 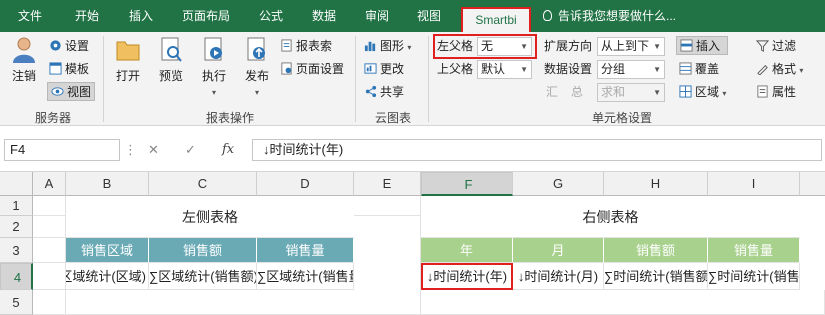 I want to click on left-header-cell: 销售额, so click(x=203, y=250).